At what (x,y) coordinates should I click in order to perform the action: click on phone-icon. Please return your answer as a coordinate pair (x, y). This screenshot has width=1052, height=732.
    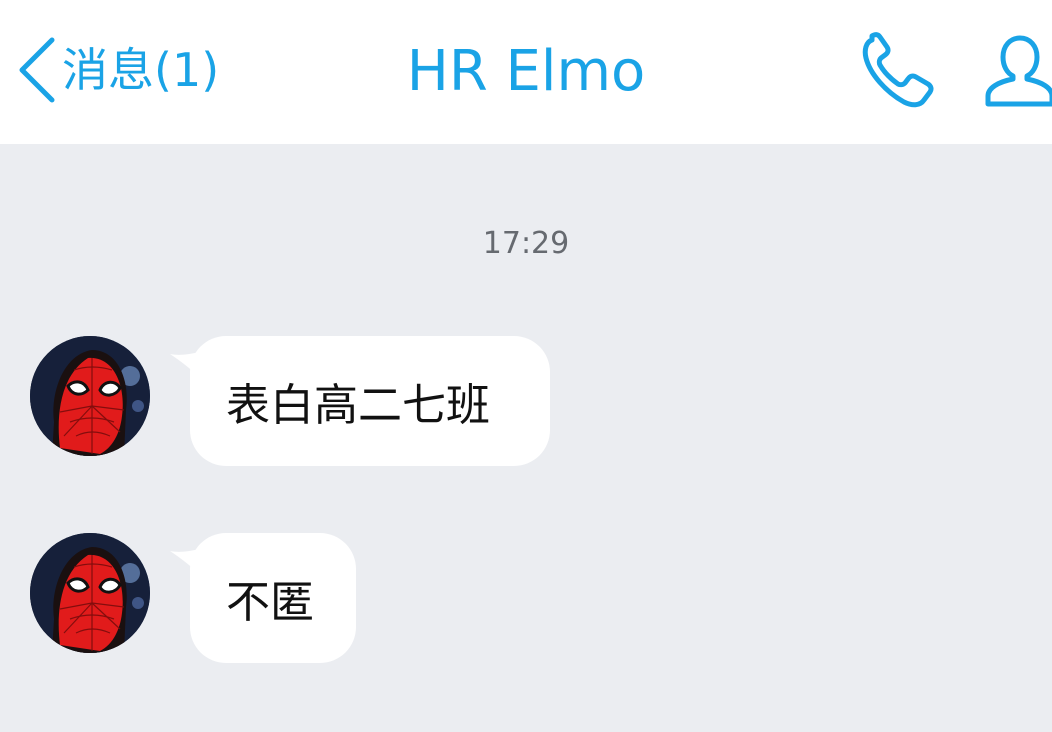
    Looking at the image, I should click on (898, 70).